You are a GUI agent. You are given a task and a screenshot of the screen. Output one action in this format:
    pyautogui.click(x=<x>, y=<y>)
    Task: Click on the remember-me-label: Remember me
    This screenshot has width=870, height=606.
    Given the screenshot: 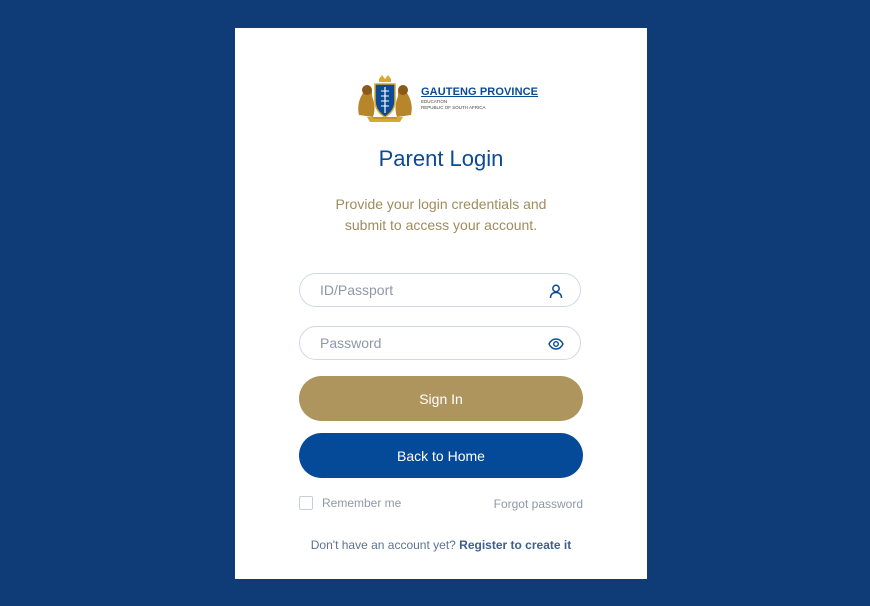 What is the action you would take?
    pyautogui.click(x=361, y=503)
    